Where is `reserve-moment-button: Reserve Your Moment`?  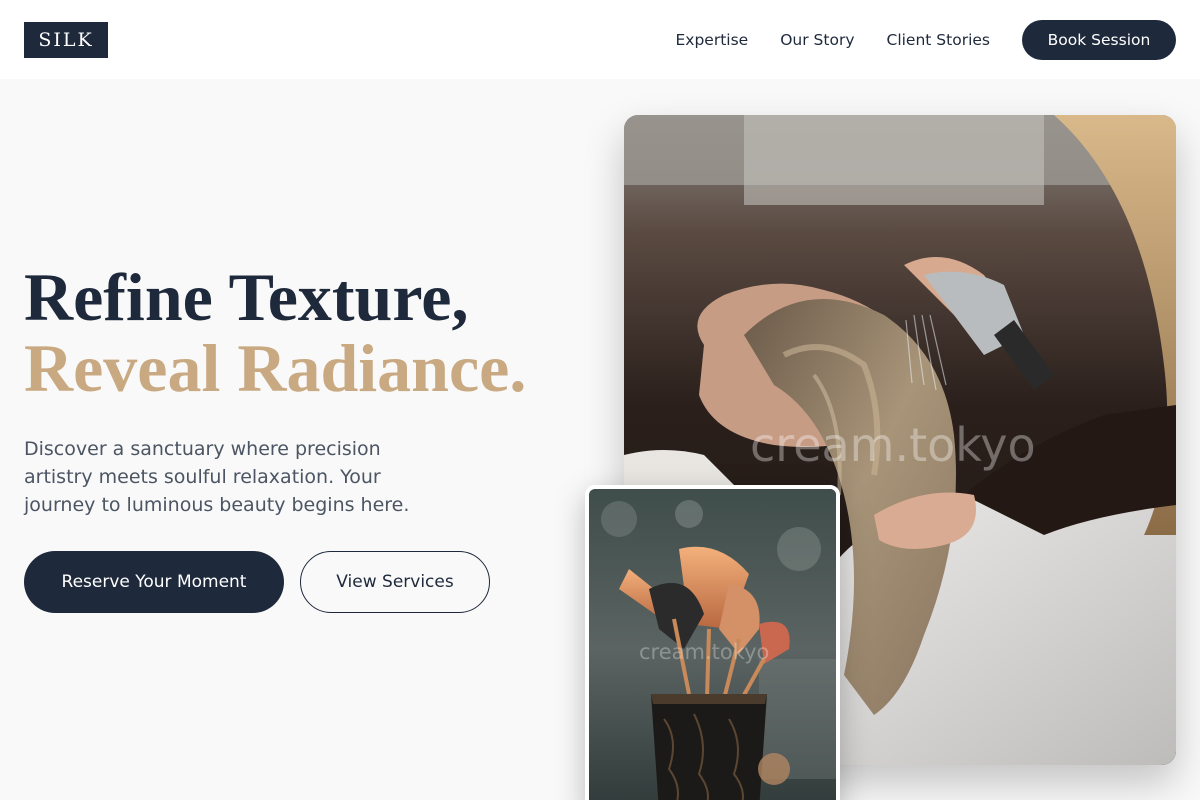 reserve-moment-button: Reserve Your Moment is located at coordinates (154, 582).